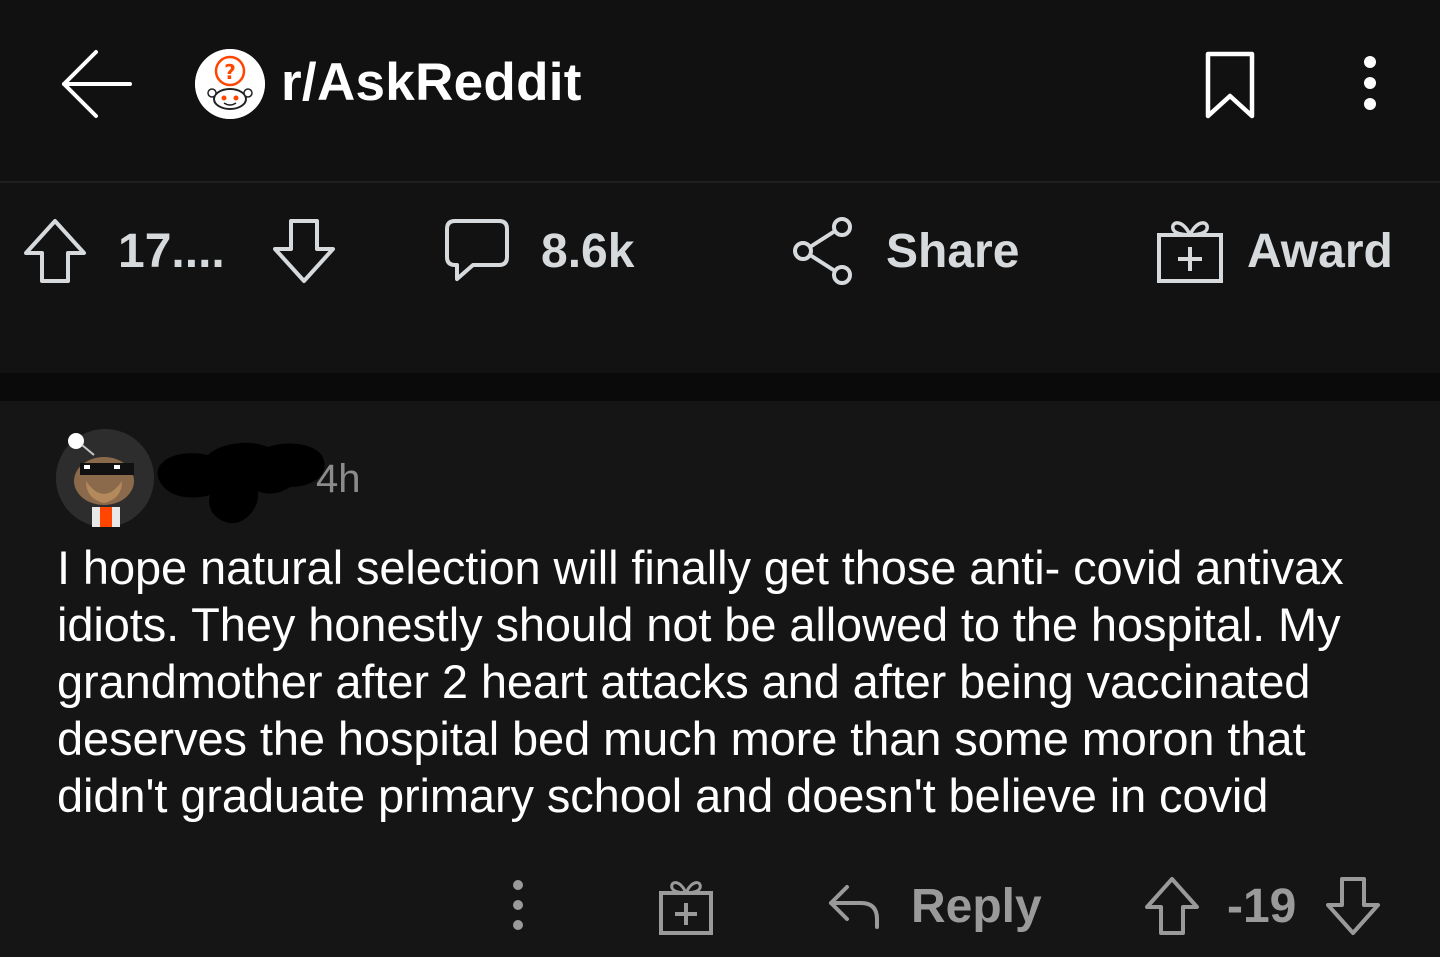  I want to click on share-icon, so click(822, 251).